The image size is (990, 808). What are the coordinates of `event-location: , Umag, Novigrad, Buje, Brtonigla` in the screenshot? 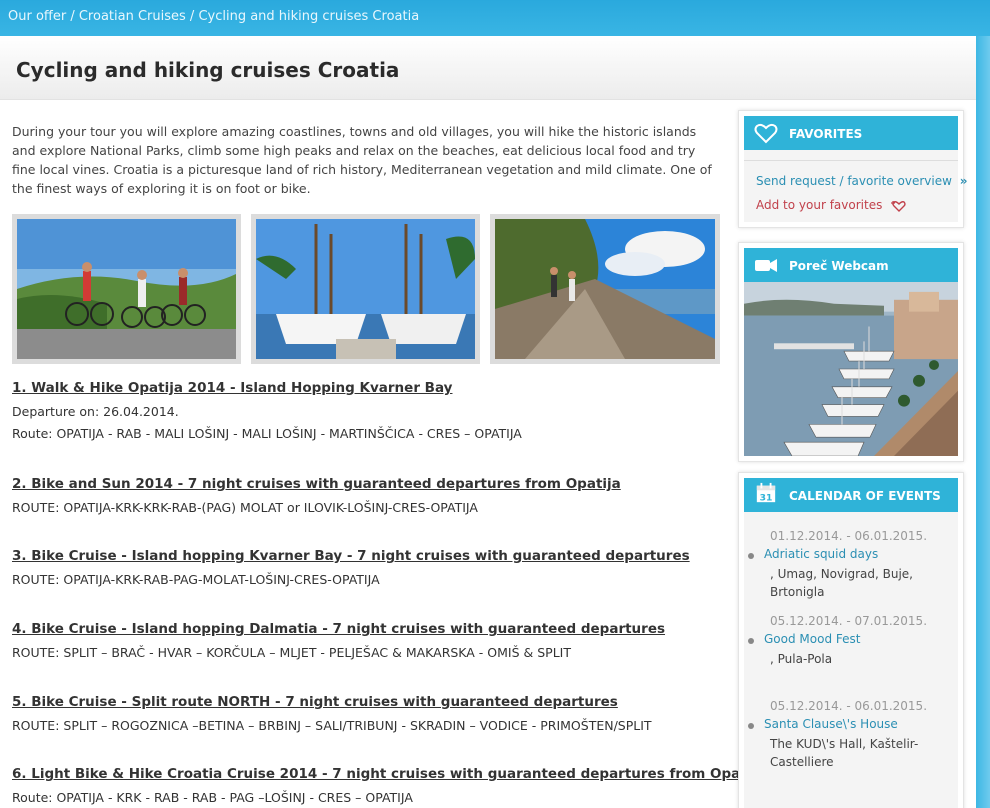 It's located at (841, 583).